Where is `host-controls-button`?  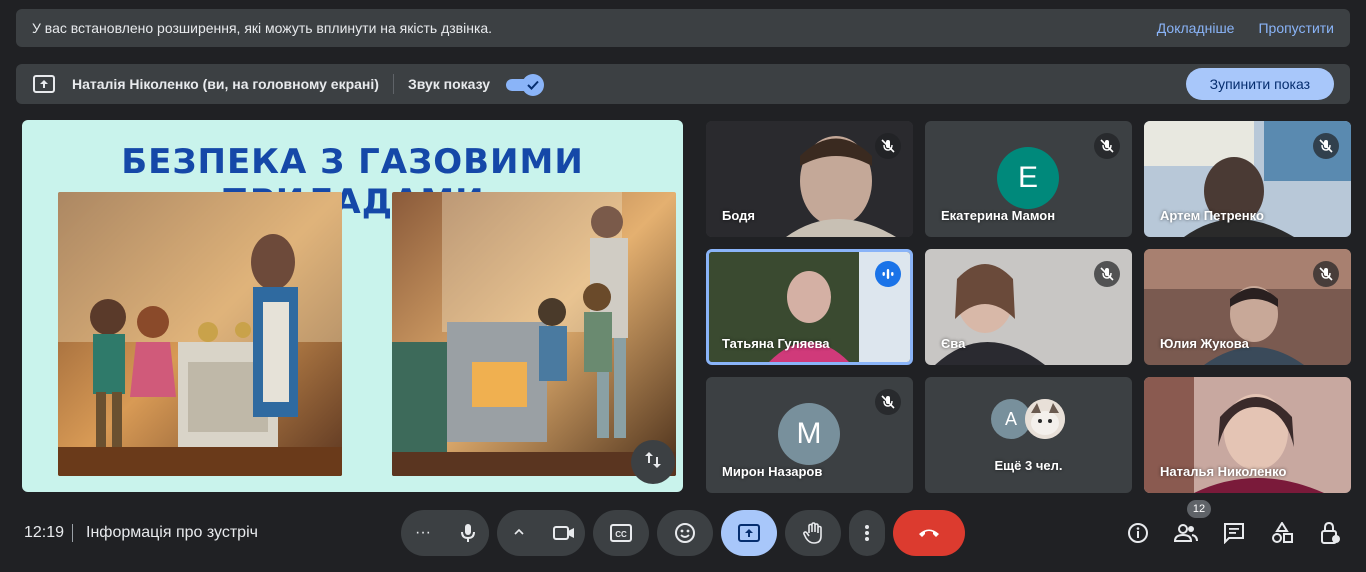
host-controls-button is located at coordinates (1330, 533).